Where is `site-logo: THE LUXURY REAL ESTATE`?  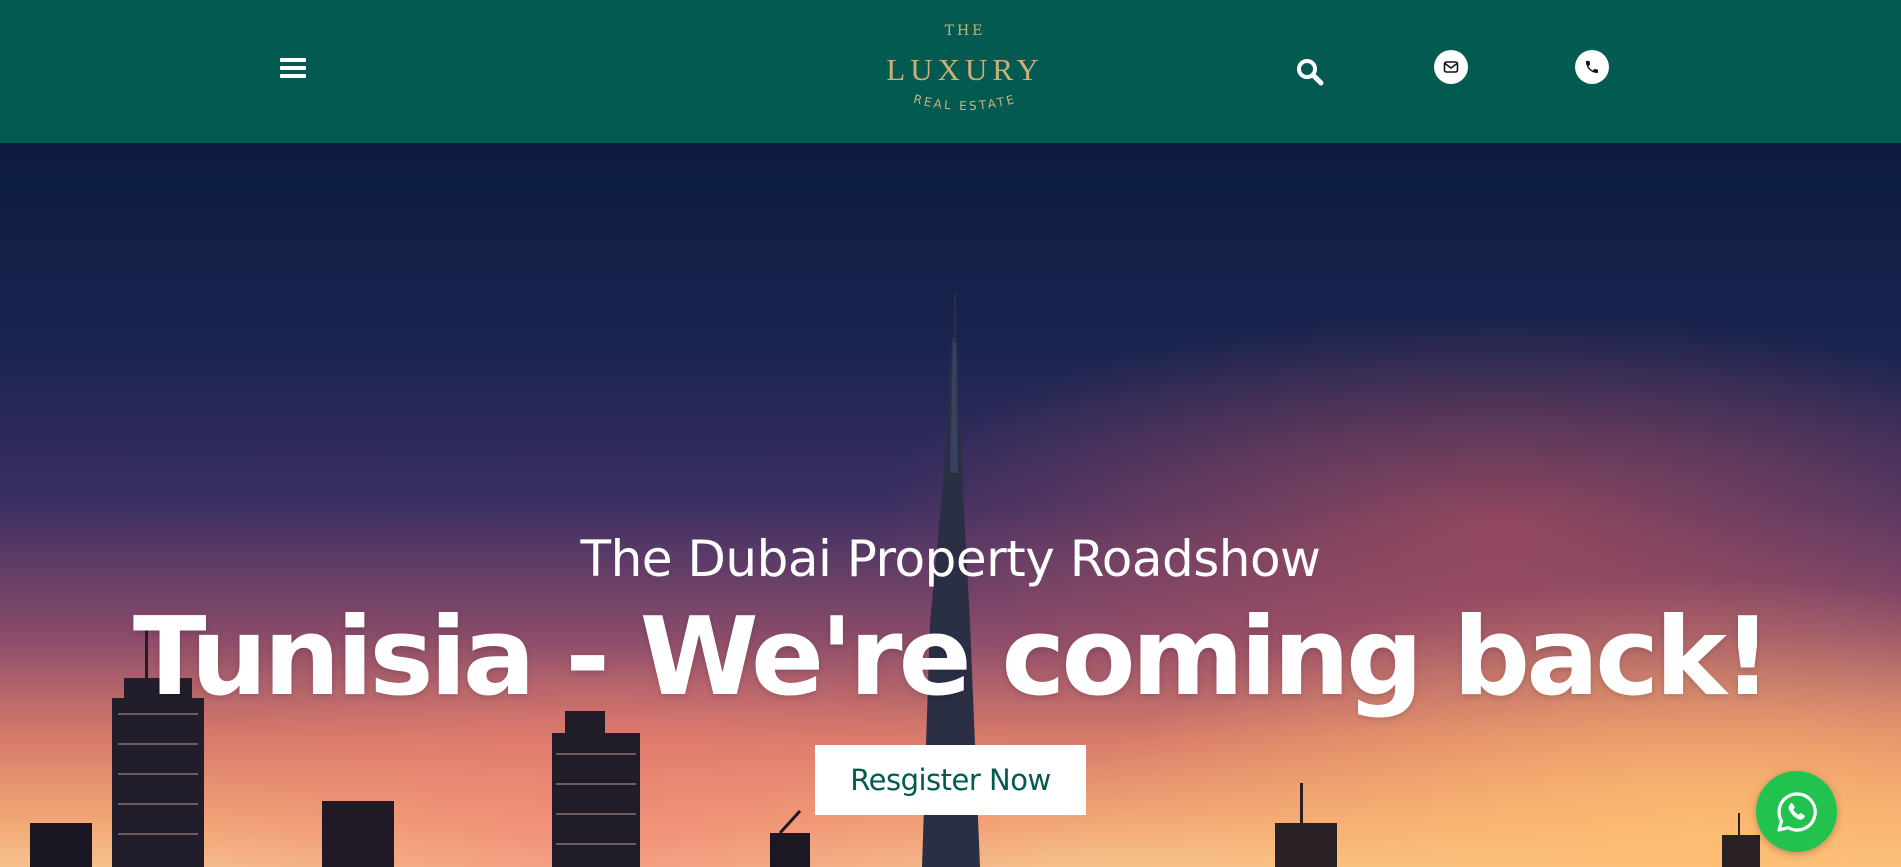
site-logo: THE LUXURY REAL ESTATE is located at coordinates (965, 71).